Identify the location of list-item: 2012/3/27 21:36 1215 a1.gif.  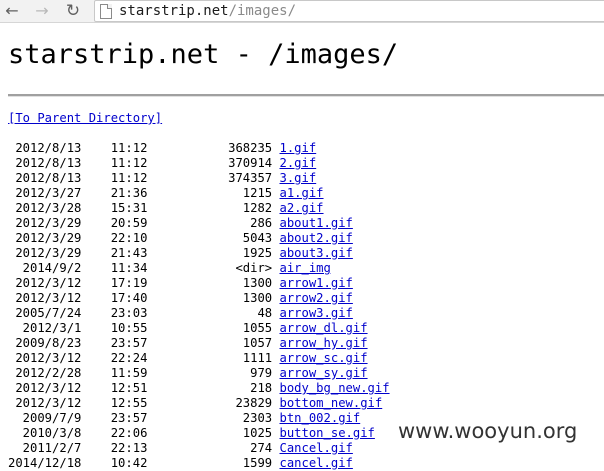
(166, 193).